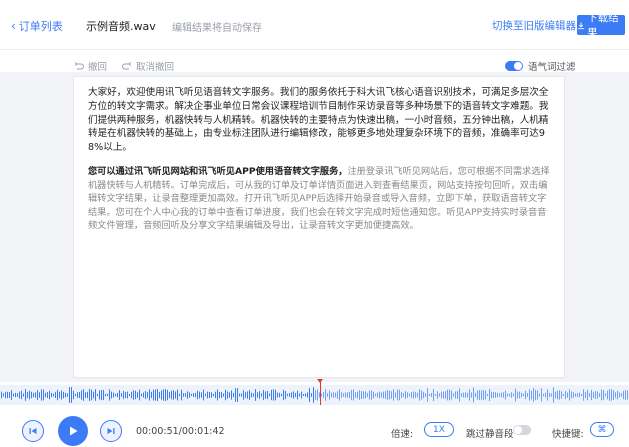  Describe the element at coordinates (540, 66) in the screenshot. I see `filler-word-filter: 语气词过滤` at that location.